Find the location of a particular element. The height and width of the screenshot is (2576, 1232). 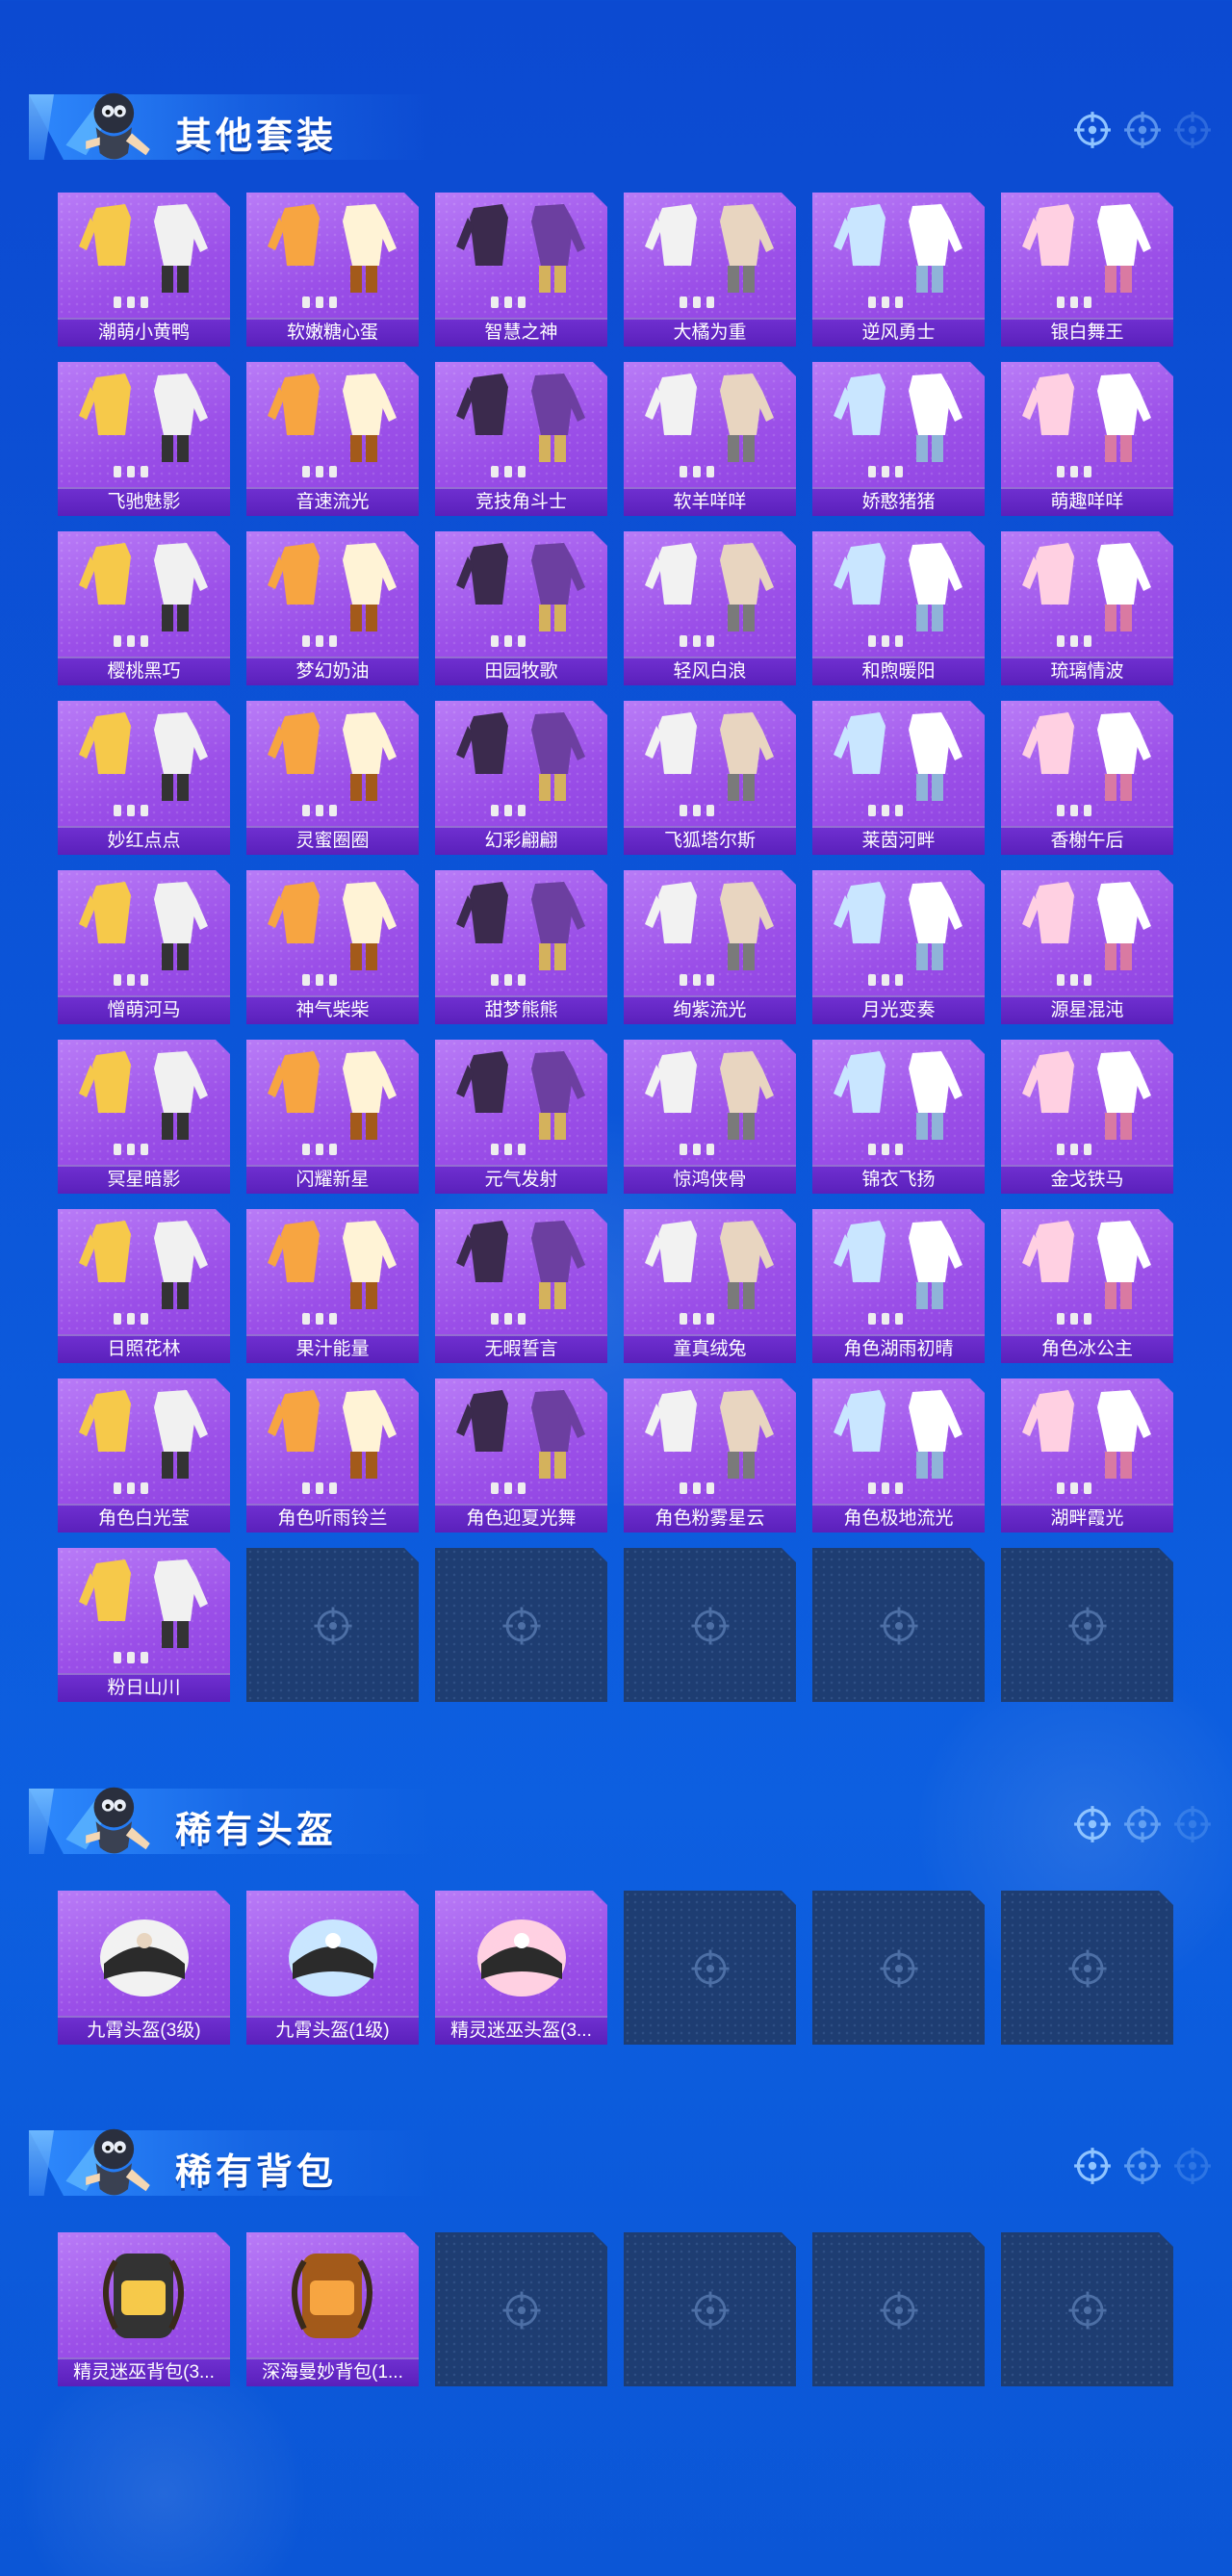

item-card: 娇憨猪猪 is located at coordinates (898, 439).